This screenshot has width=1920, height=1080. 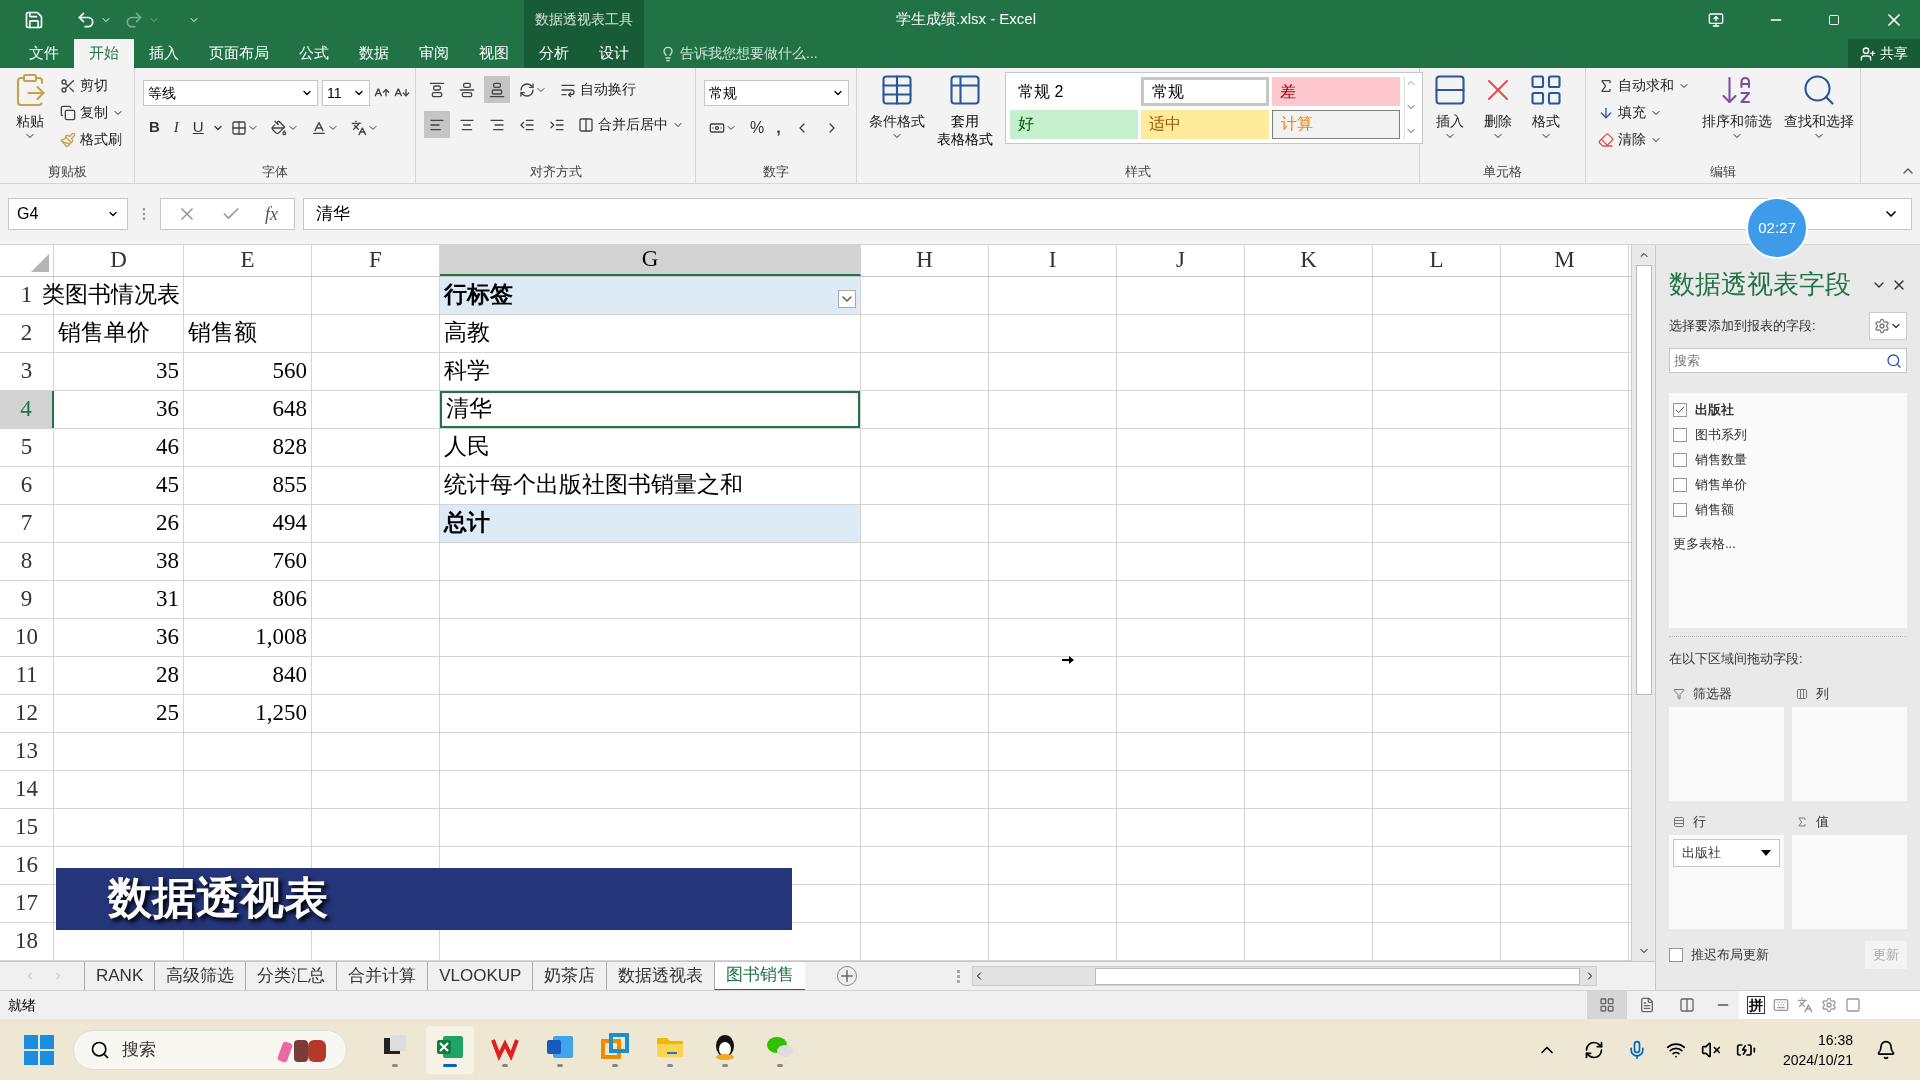 What do you see at coordinates (778, 127) in the screenshot?
I see `comma-button: ,` at bounding box center [778, 127].